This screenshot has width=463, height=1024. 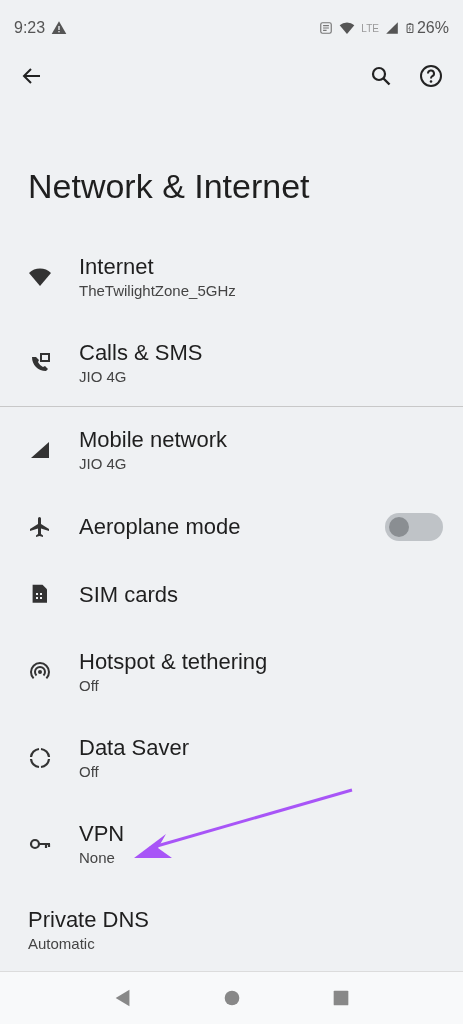 What do you see at coordinates (261, 662) in the screenshot?
I see `setting-title: Hotspot & tethering` at bounding box center [261, 662].